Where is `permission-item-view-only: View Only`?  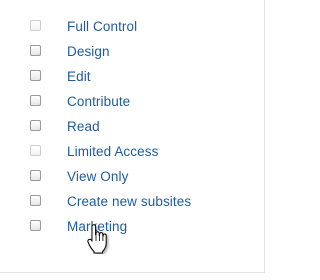
permission-item-view-only: View Only is located at coordinates (110, 176).